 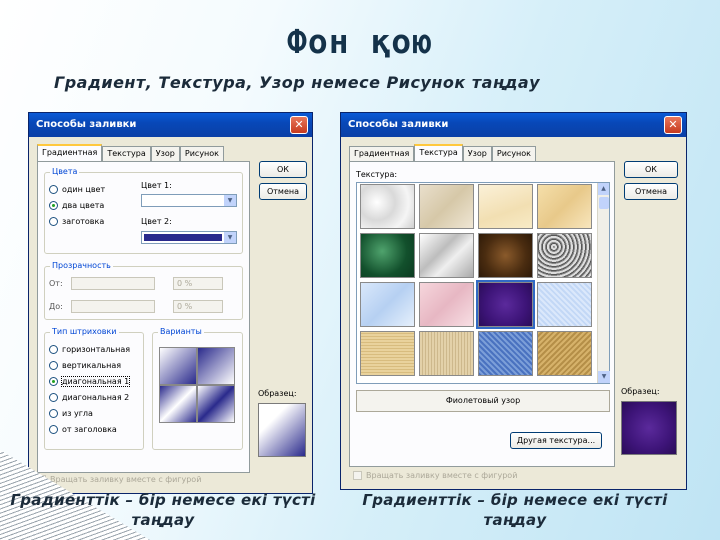 What do you see at coordinates (84, 331) in the screenshot?
I see `shading-group-label: Тип штриховки` at bounding box center [84, 331].